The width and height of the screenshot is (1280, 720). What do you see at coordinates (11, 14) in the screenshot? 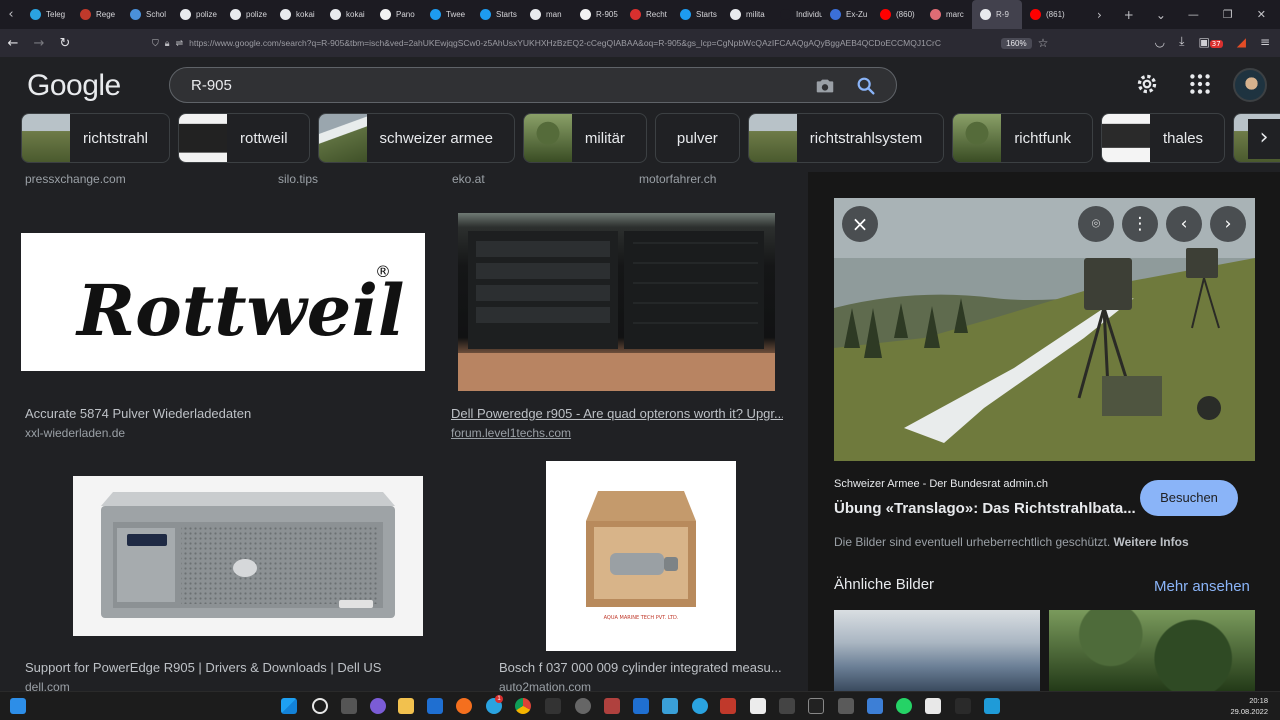
I see `tabs-scroll-left-icon: ‹` at bounding box center [11, 14].